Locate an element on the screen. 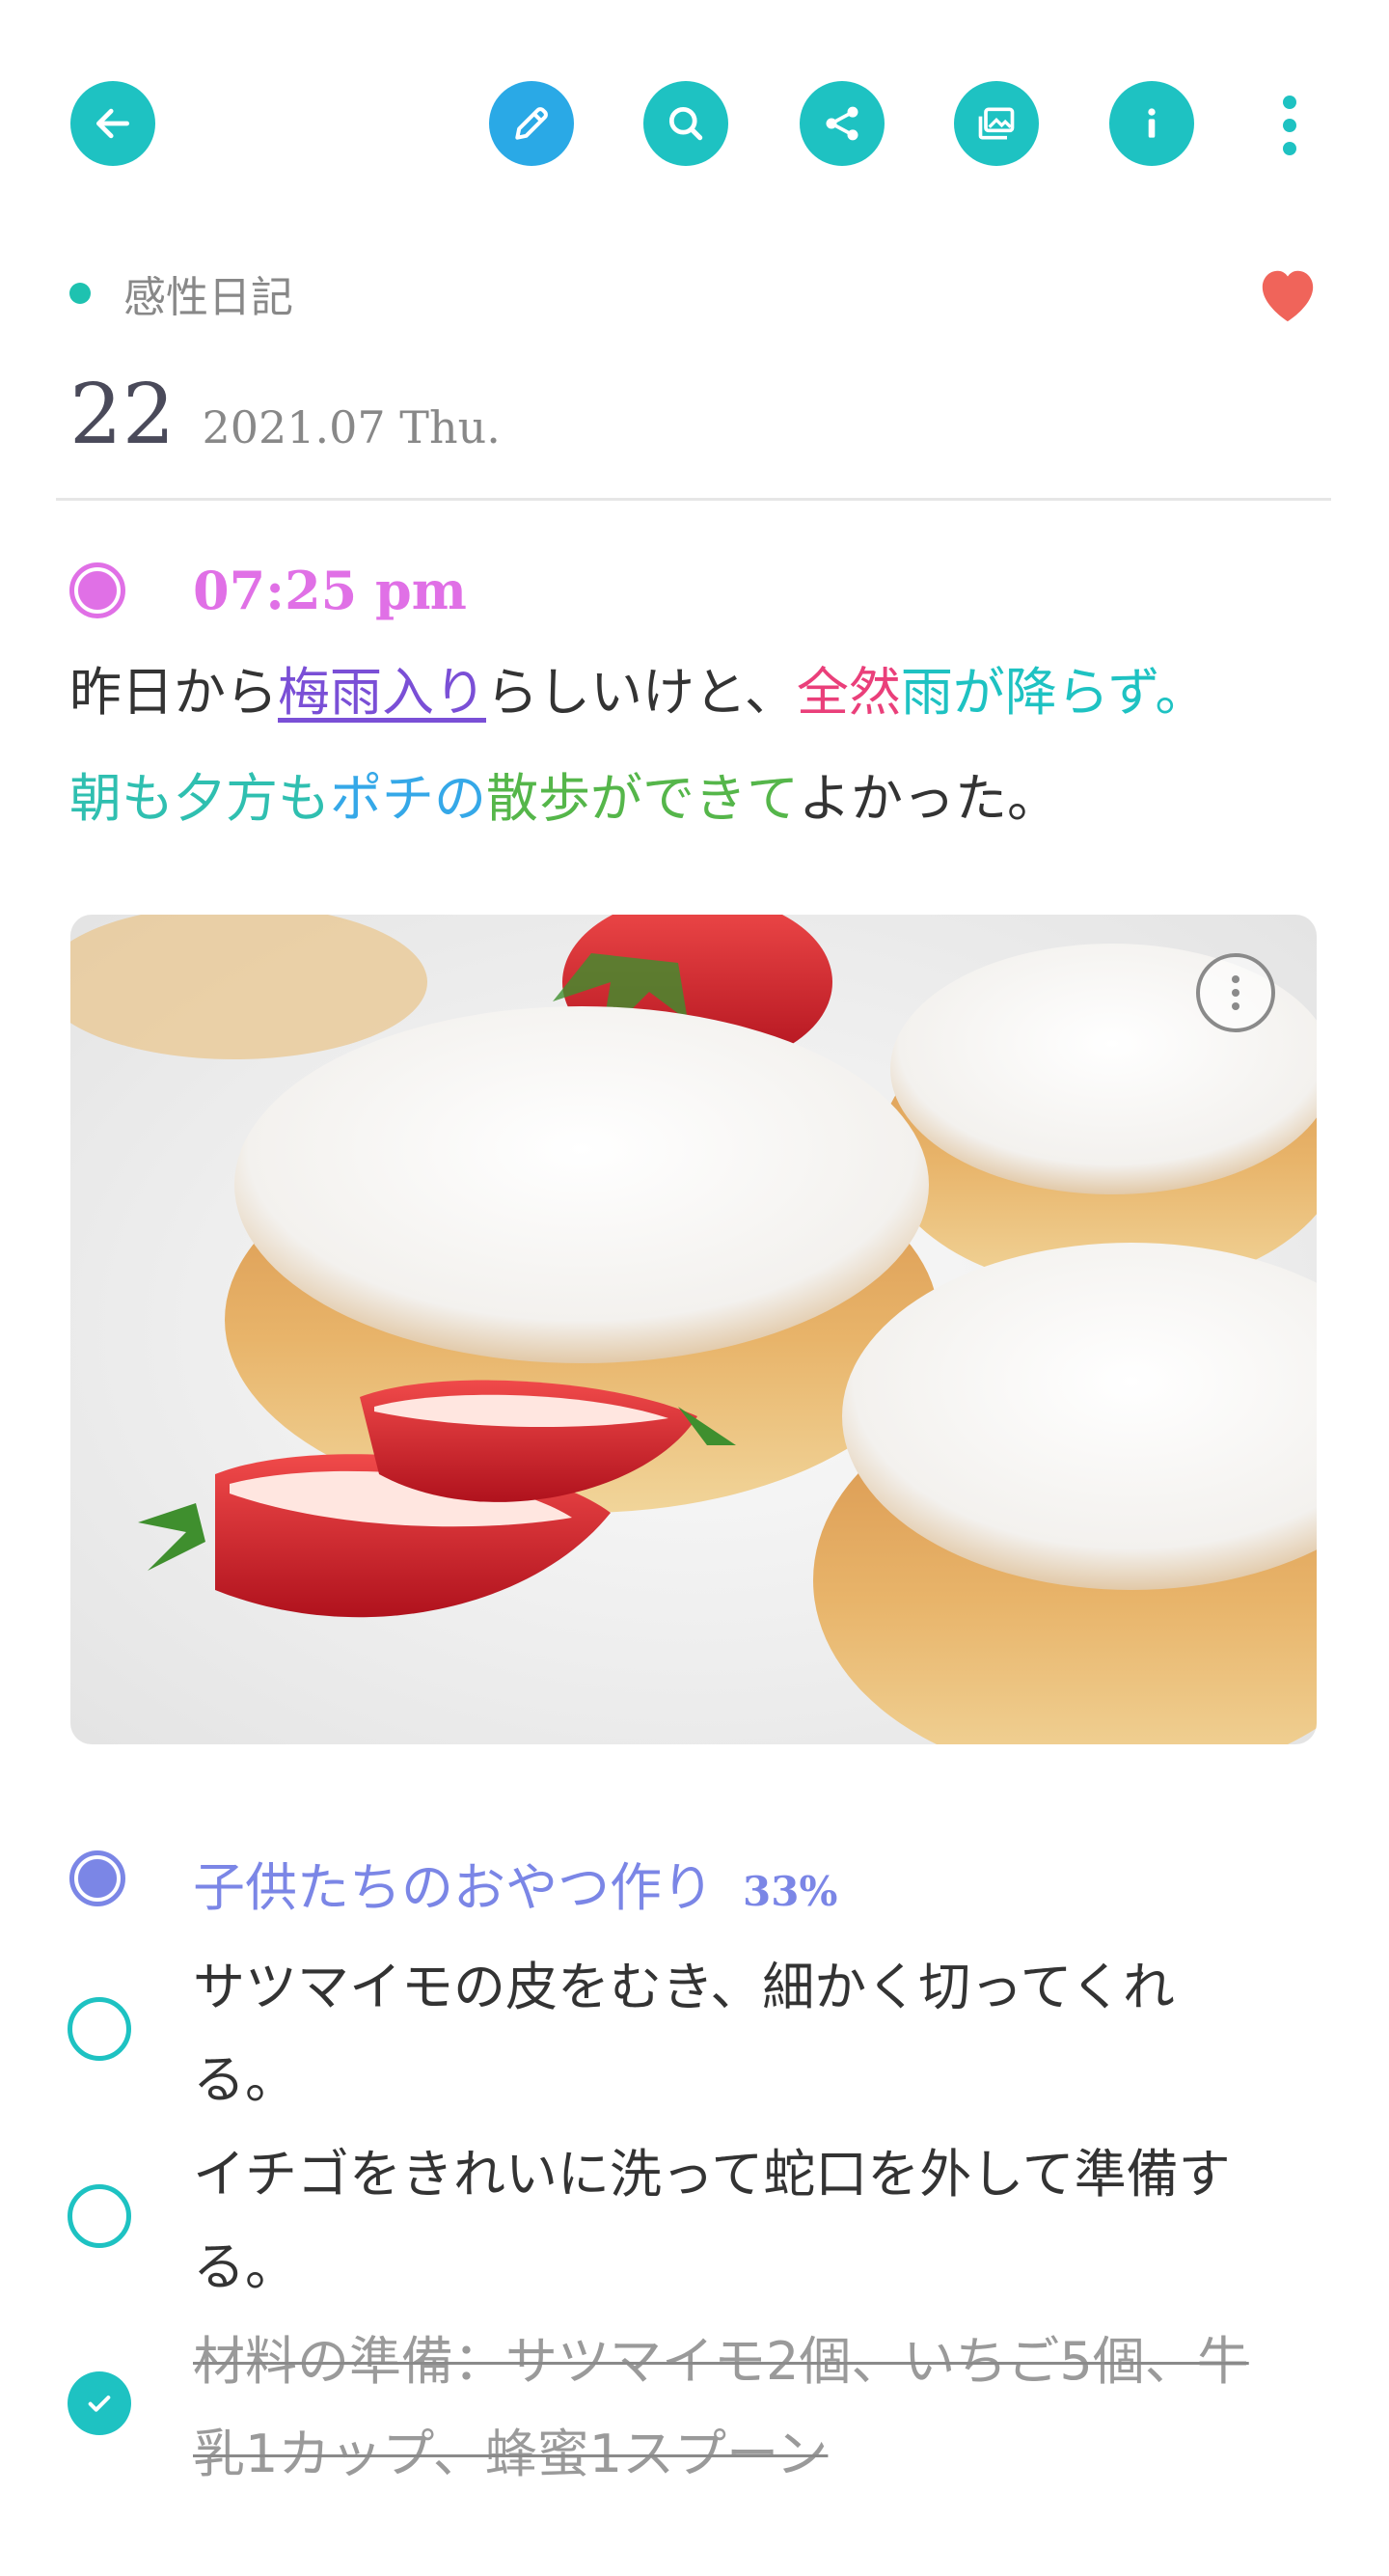 This screenshot has width=1389, height=2576. check-icon is located at coordinates (99, 2404).